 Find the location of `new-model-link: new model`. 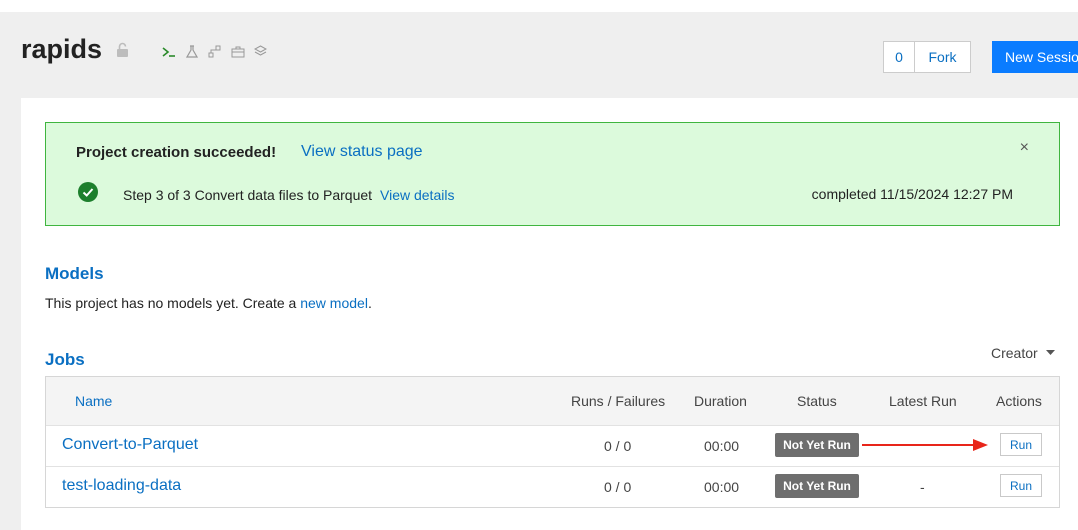

new-model-link: new model is located at coordinates (334, 303).